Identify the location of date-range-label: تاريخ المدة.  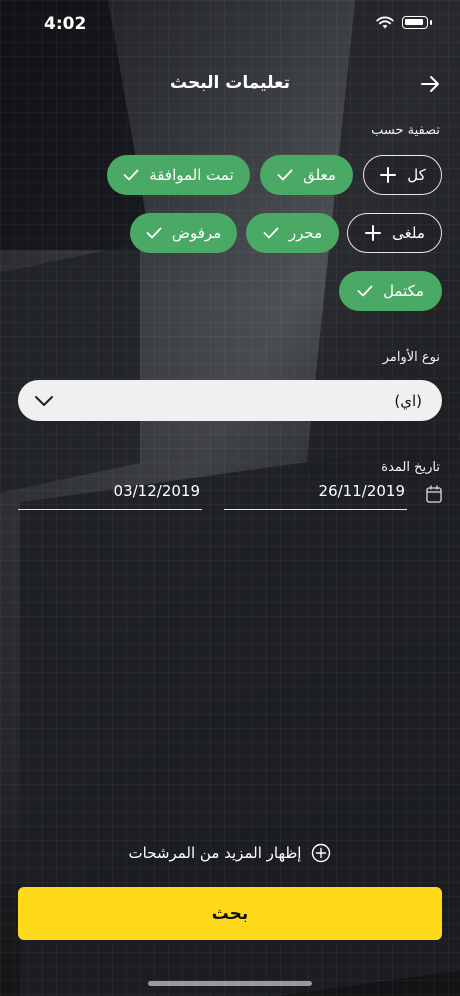
(410, 467).